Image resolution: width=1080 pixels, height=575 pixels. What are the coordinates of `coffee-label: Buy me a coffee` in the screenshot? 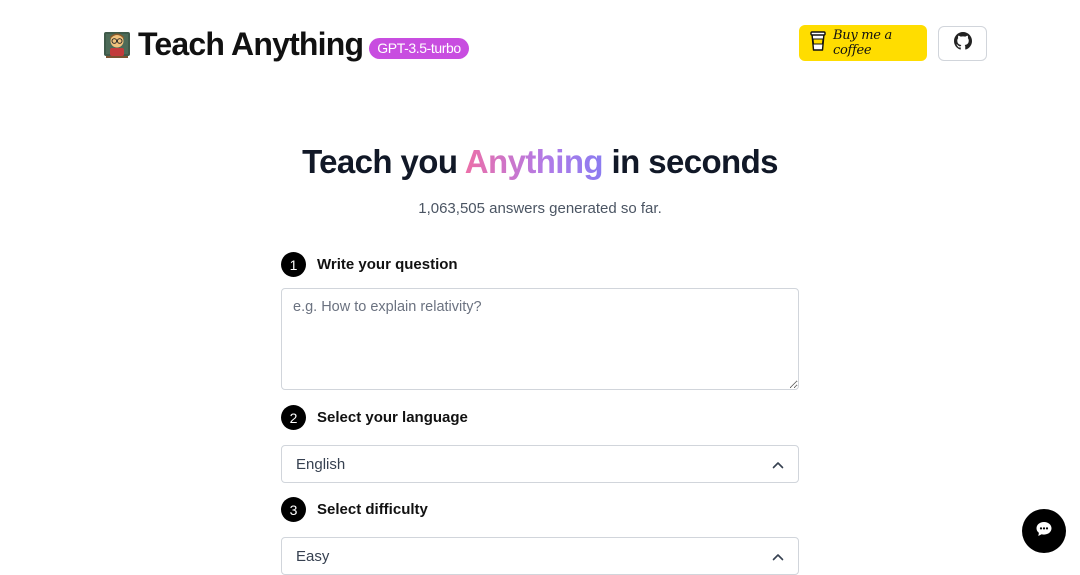 It's located at (862, 43).